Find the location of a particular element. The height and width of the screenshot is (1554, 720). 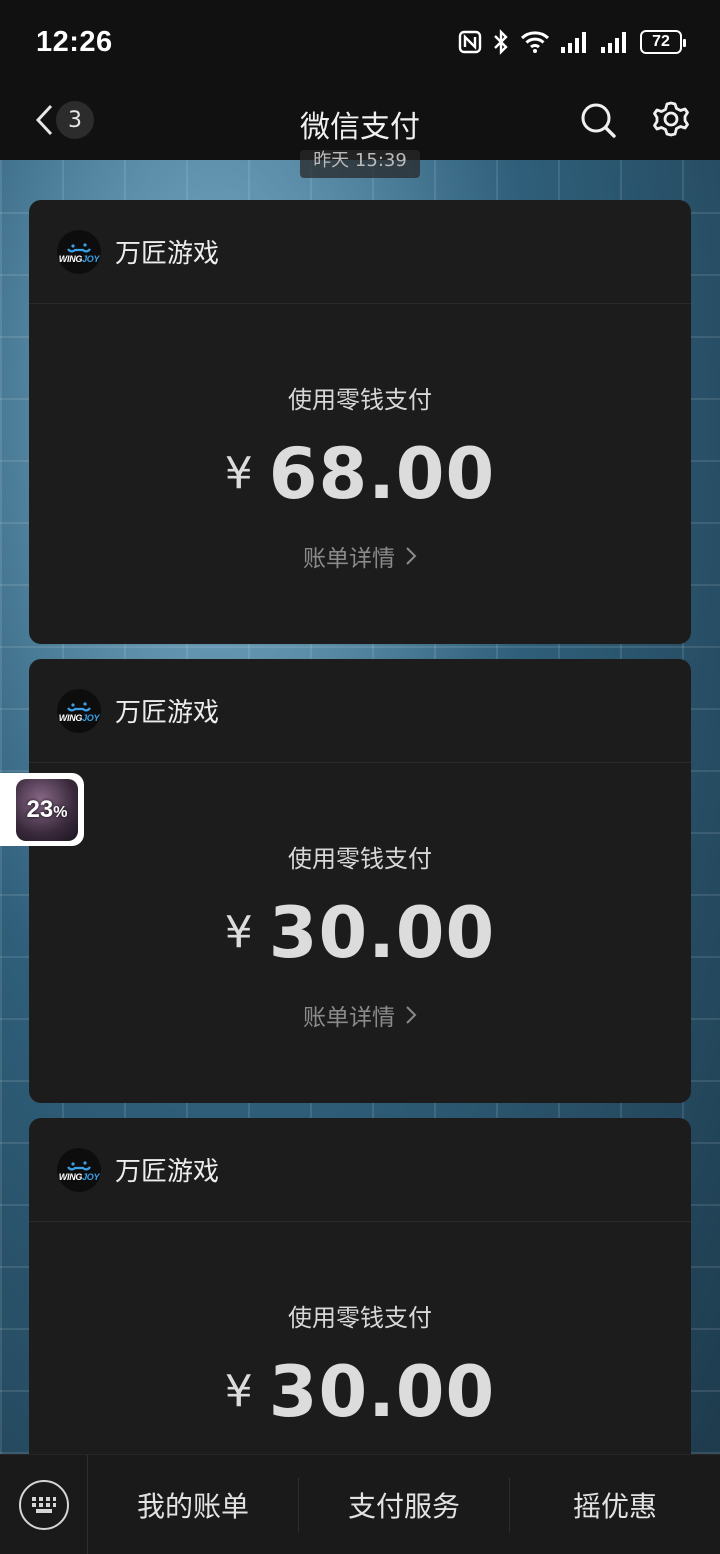

status-bar: 12:26 72 is located at coordinates (360, 42).